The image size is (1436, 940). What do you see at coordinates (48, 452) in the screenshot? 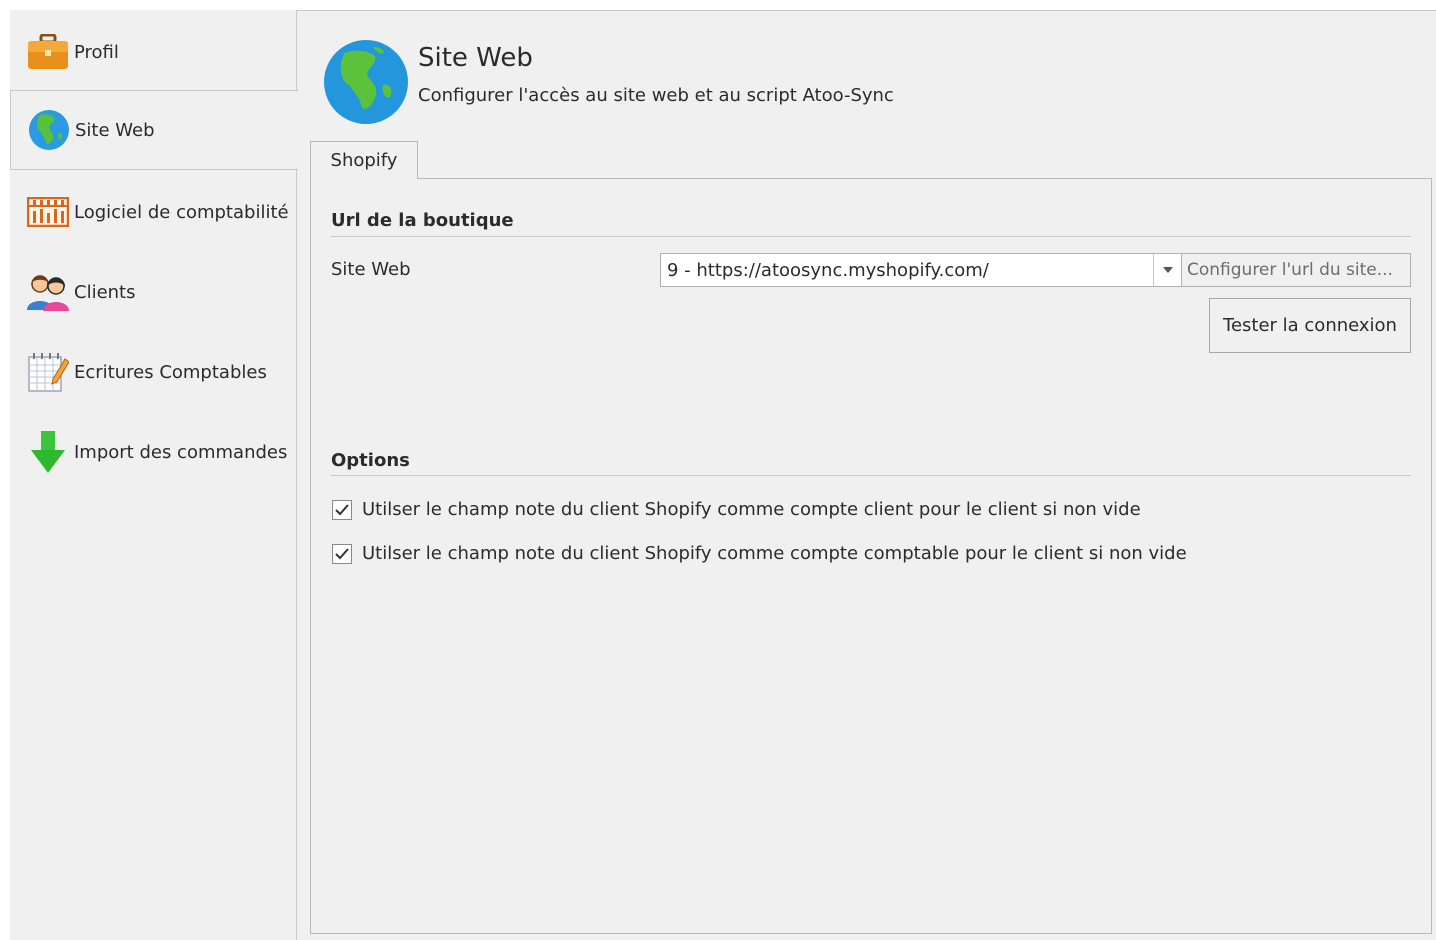
I see `download-arrow-icon` at bounding box center [48, 452].